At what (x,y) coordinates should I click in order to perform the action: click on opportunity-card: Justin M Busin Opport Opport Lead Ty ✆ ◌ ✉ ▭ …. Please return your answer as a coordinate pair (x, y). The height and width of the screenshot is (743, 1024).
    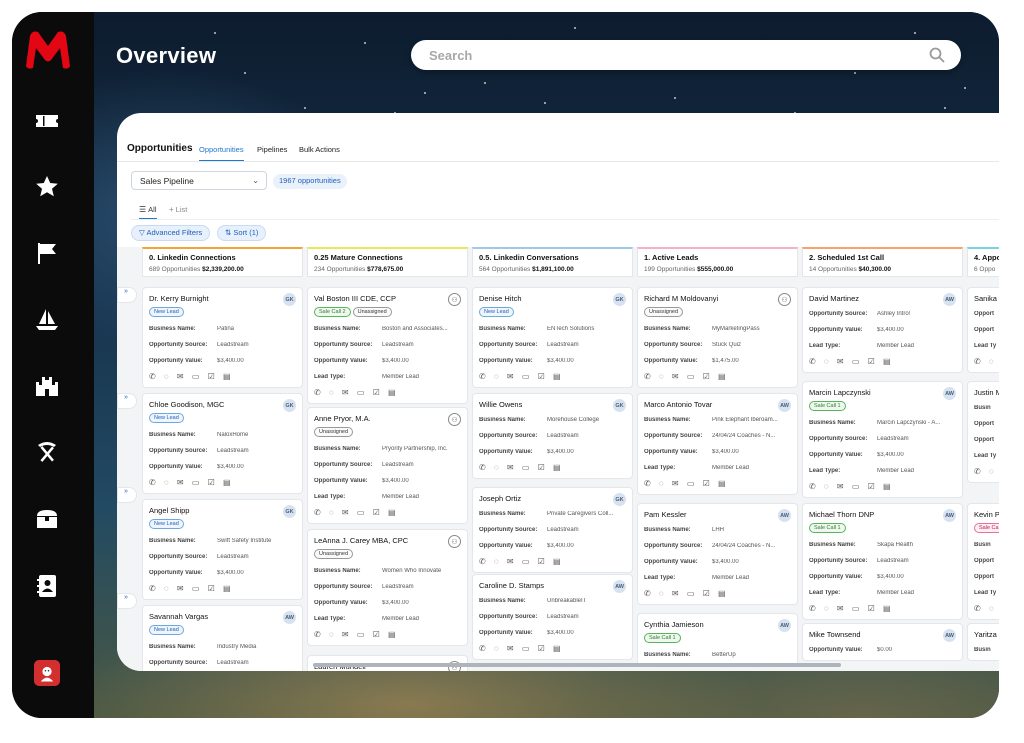
    Looking at the image, I should click on (983, 432).